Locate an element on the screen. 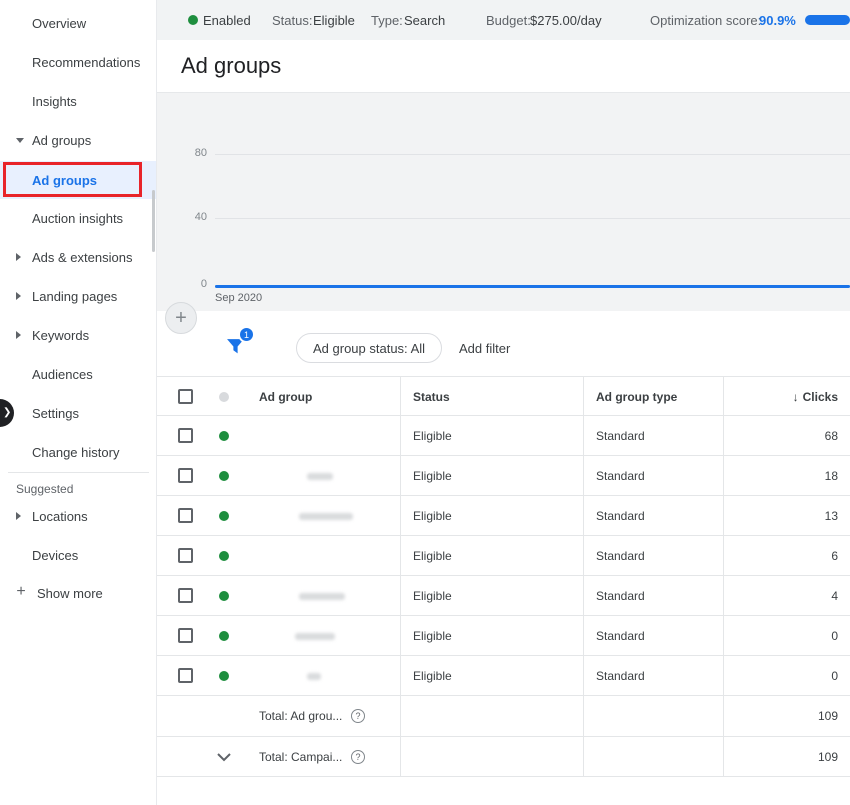  filter-count-badge: 1 is located at coordinates (246, 334).